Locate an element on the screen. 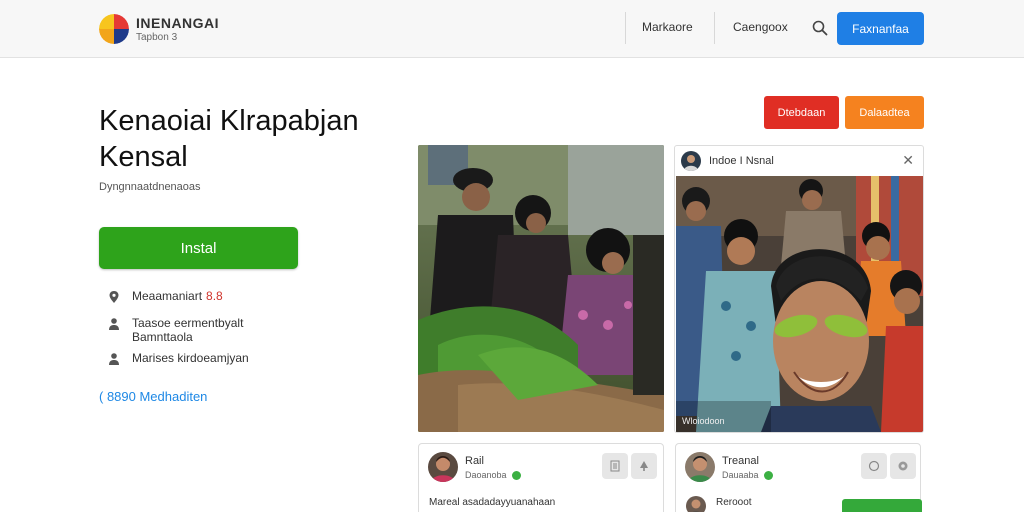  info-text: Meaamaniart is located at coordinates (167, 296).